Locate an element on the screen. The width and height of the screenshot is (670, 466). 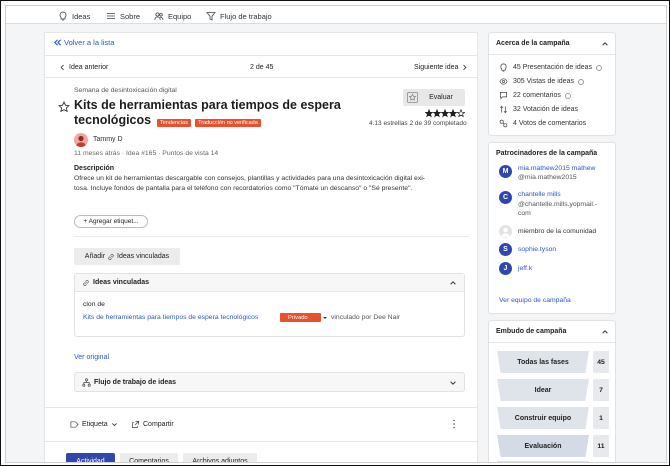
idea-workflow-panel: Flujo de trabajo de ideas is located at coordinates (269, 382).